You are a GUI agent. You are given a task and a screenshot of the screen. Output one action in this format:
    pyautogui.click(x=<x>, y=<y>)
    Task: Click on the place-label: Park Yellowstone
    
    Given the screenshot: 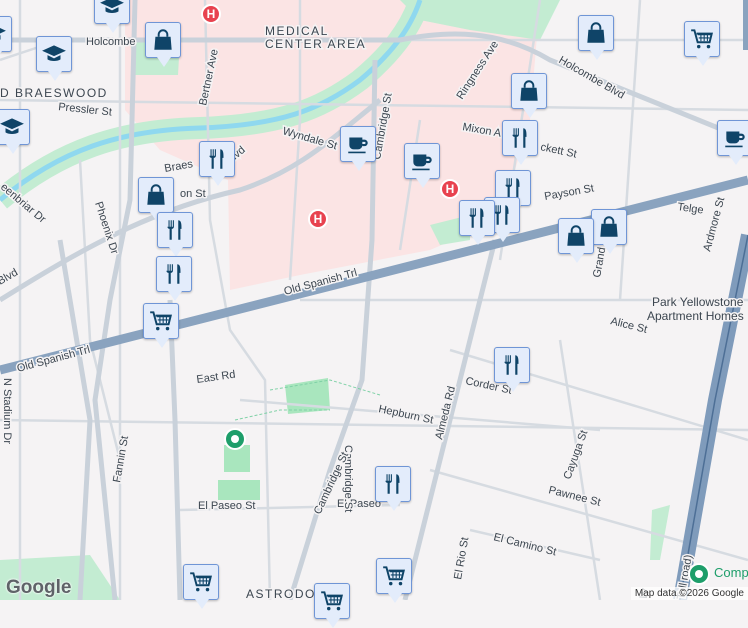 What is the action you would take?
    pyautogui.click(x=698, y=302)
    